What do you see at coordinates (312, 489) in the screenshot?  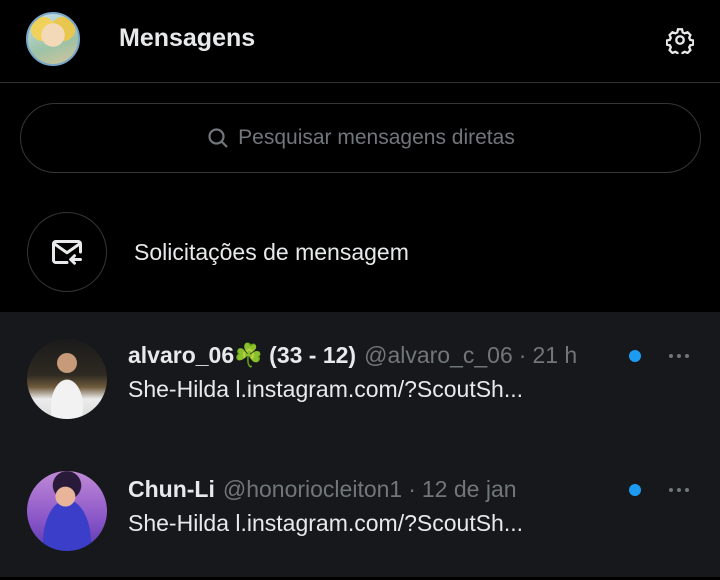 I see `conversation-handle: @honoriocleiton1` at bounding box center [312, 489].